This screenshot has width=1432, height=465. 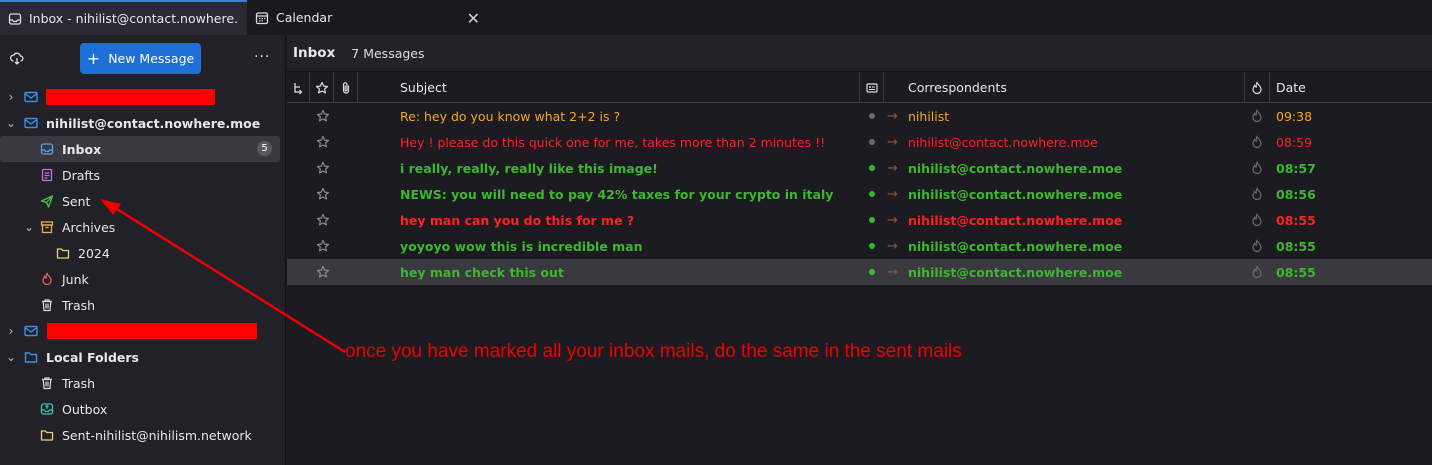 What do you see at coordinates (81, 175) in the screenshot?
I see `folder-drafts-label: Drafts` at bounding box center [81, 175].